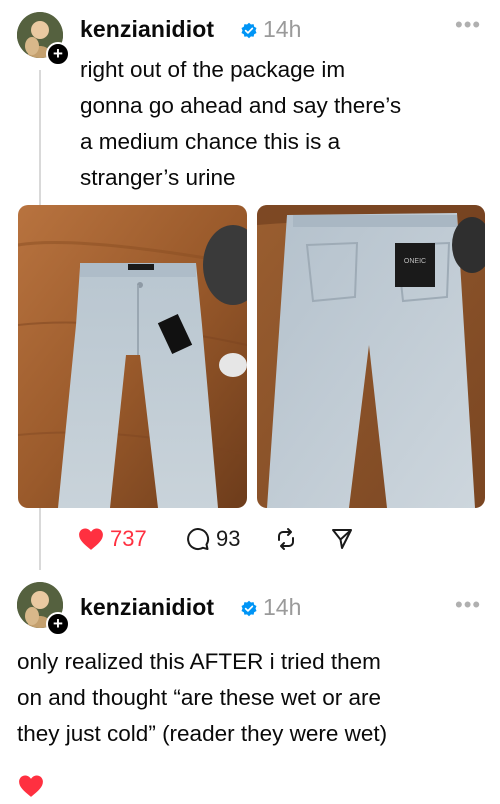 The width and height of the screenshot is (500, 804). I want to click on repost-icon, so click(286, 539).